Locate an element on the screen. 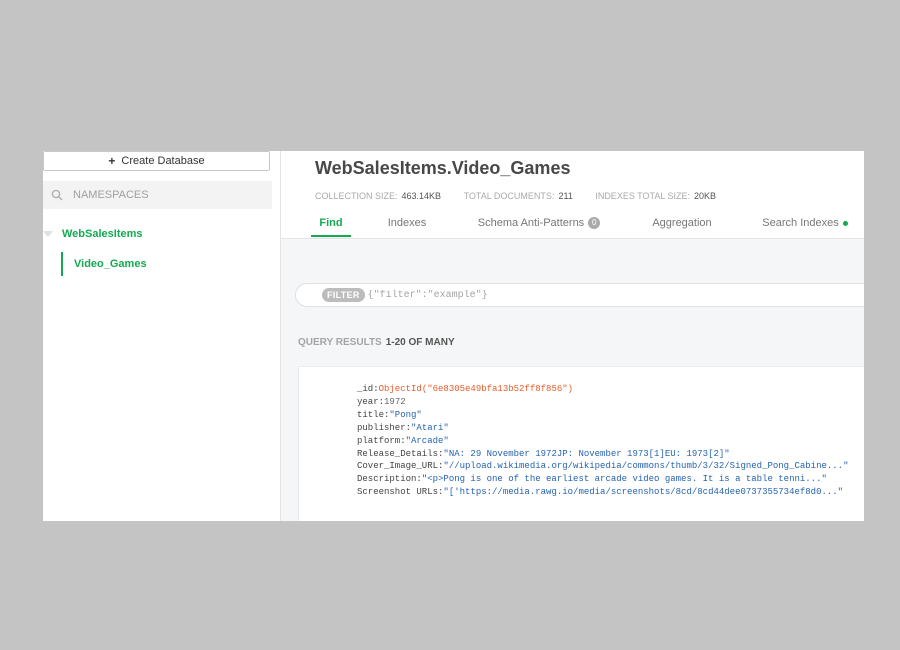 This screenshot has width=900, height=650. page-title: WebSalesItems.Video_Games is located at coordinates (443, 168).